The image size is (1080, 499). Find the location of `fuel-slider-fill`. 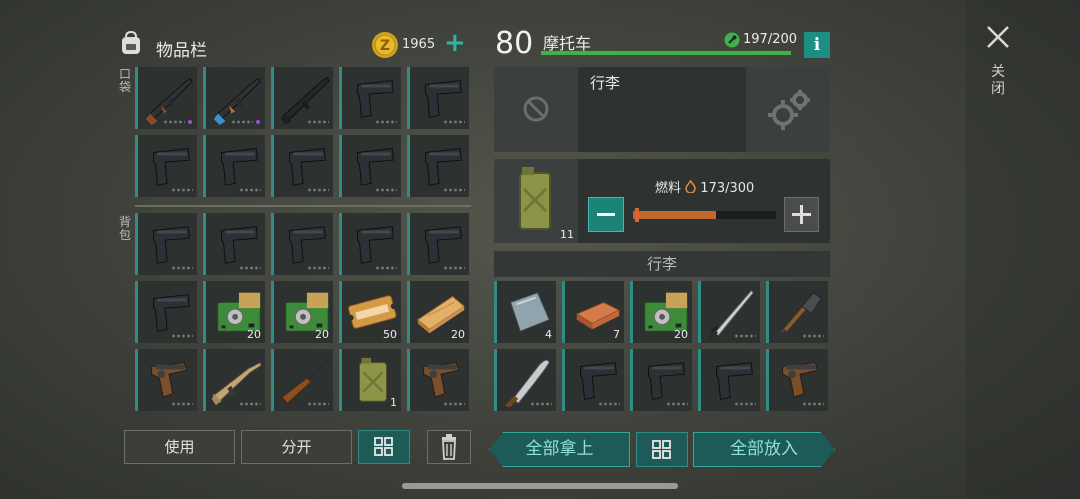

fuel-slider-fill is located at coordinates (674, 215).